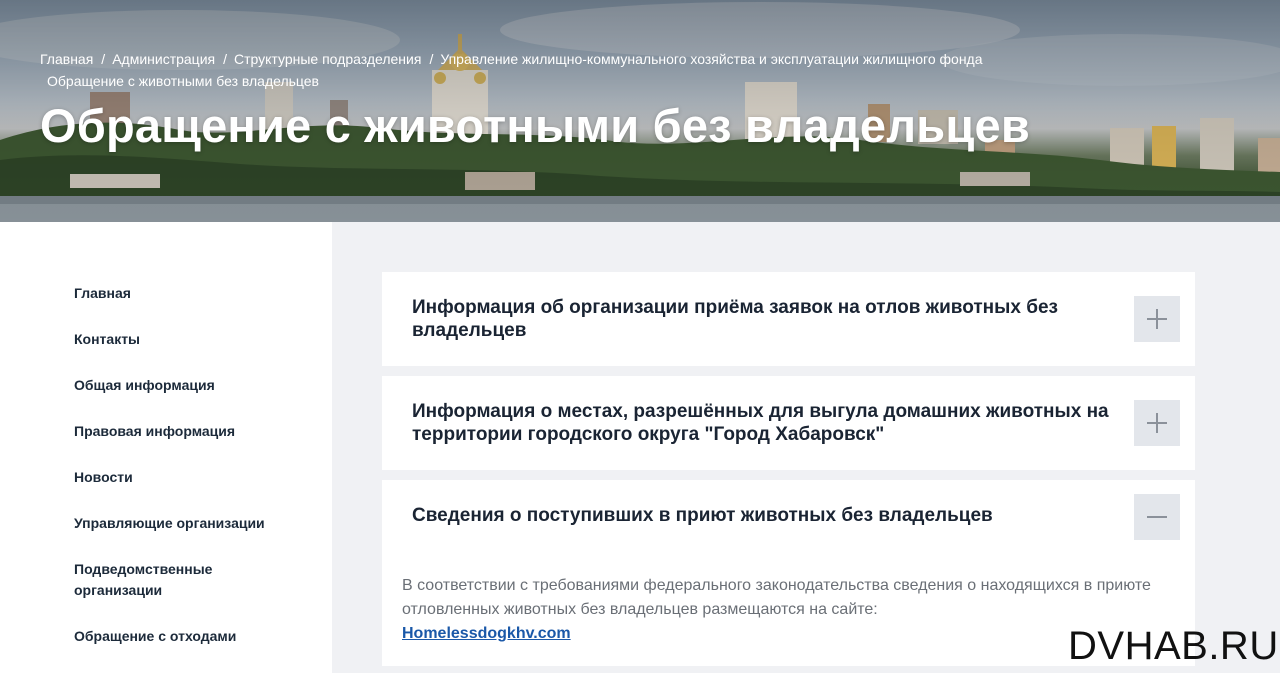  What do you see at coordinates (163, 59) in the screenshot?
I see `breadcrumb-link-administration: Администрация` at bounding box center [163, 59].